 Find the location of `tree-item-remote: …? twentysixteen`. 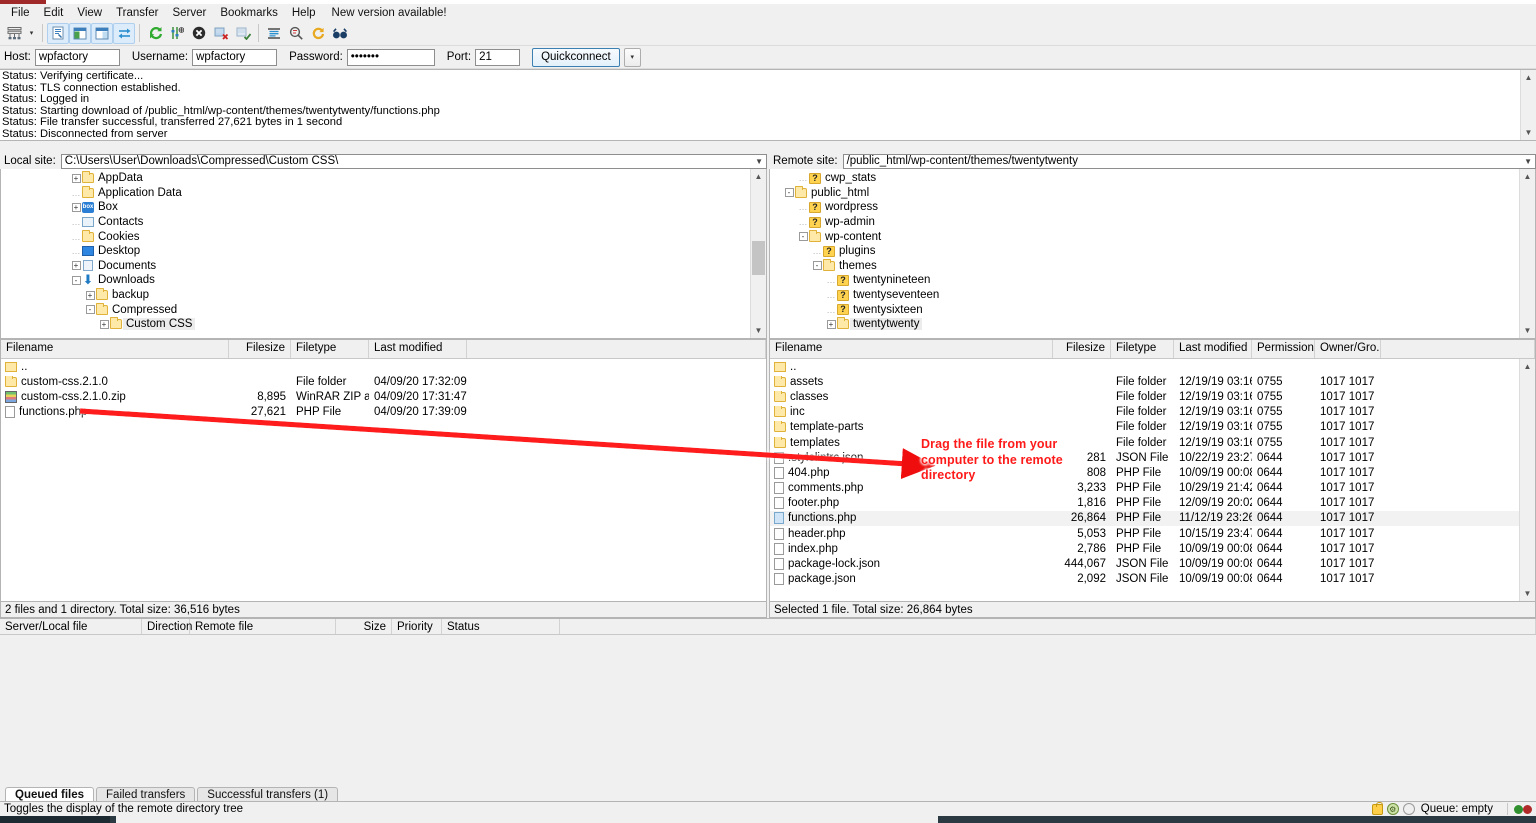

tree-item-remote: …? twentysixteen is located at coordinates (1144, 309).